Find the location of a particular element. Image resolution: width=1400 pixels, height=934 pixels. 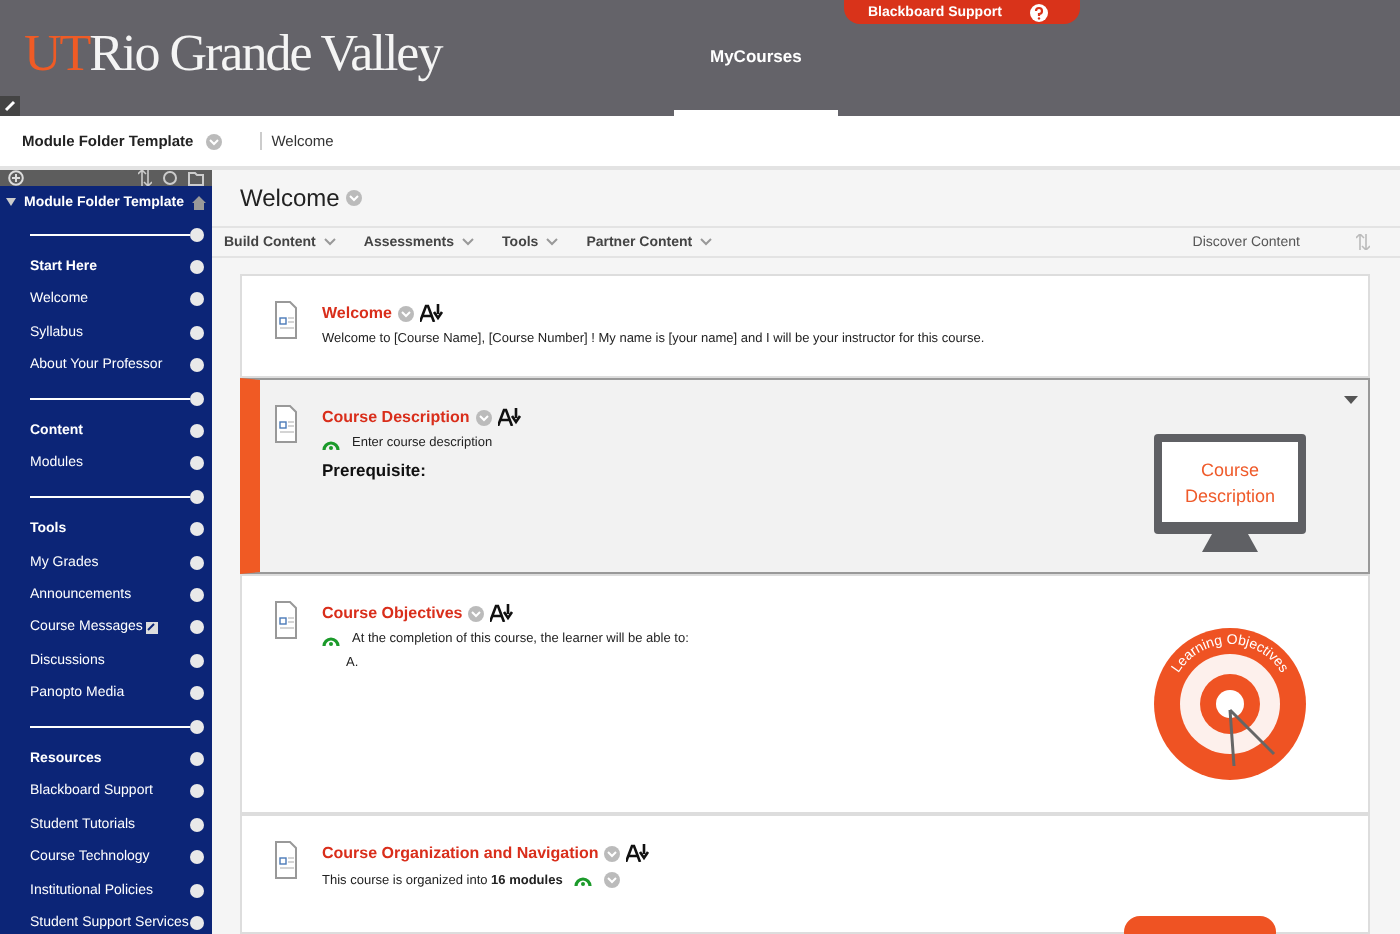

help-icon is located at coordinates (1038, 12).